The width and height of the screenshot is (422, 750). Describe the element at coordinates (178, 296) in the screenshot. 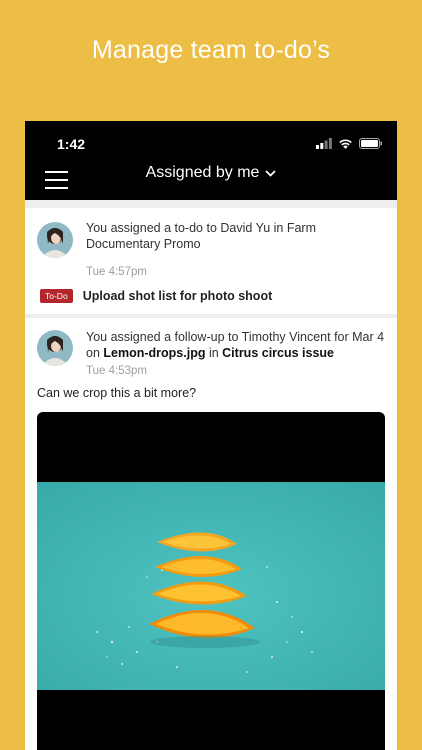

I see `todo-title: Upload shot list for photo shoot` at that location.